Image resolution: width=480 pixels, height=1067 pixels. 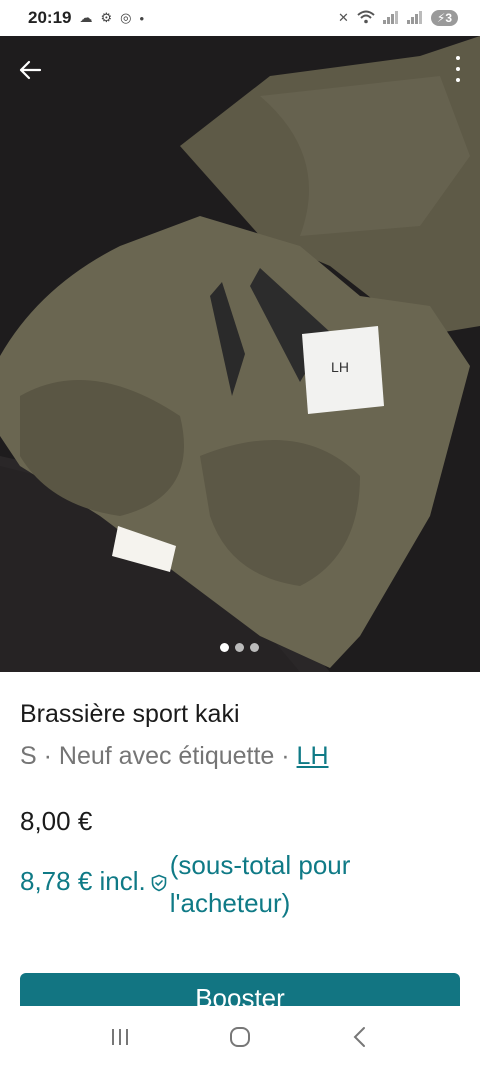 I want to click on weather-icon: ☁, so click(x=86, y=17).